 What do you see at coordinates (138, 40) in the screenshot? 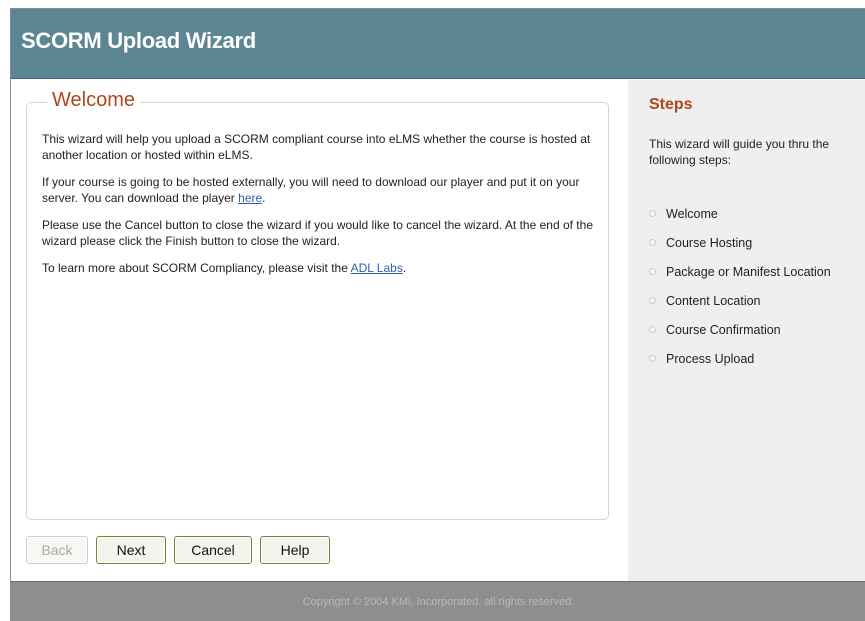
I see `page-title: SCORM Upload Wizard` at bounding box center [138, 40].